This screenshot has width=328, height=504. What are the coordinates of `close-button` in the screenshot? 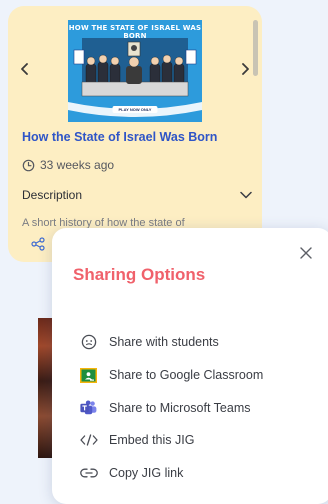 It's located at (306, 253).